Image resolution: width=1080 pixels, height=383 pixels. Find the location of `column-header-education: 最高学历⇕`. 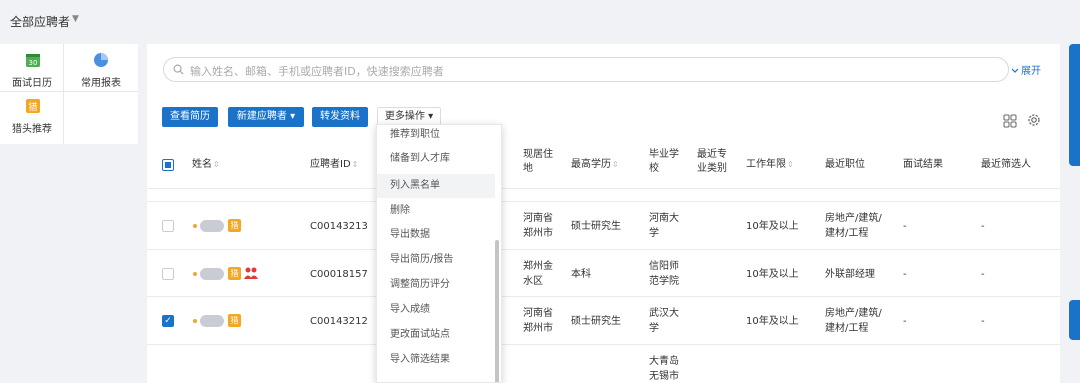

column-header-education: 最高学历⇕ is located at coordinates (595, 165).